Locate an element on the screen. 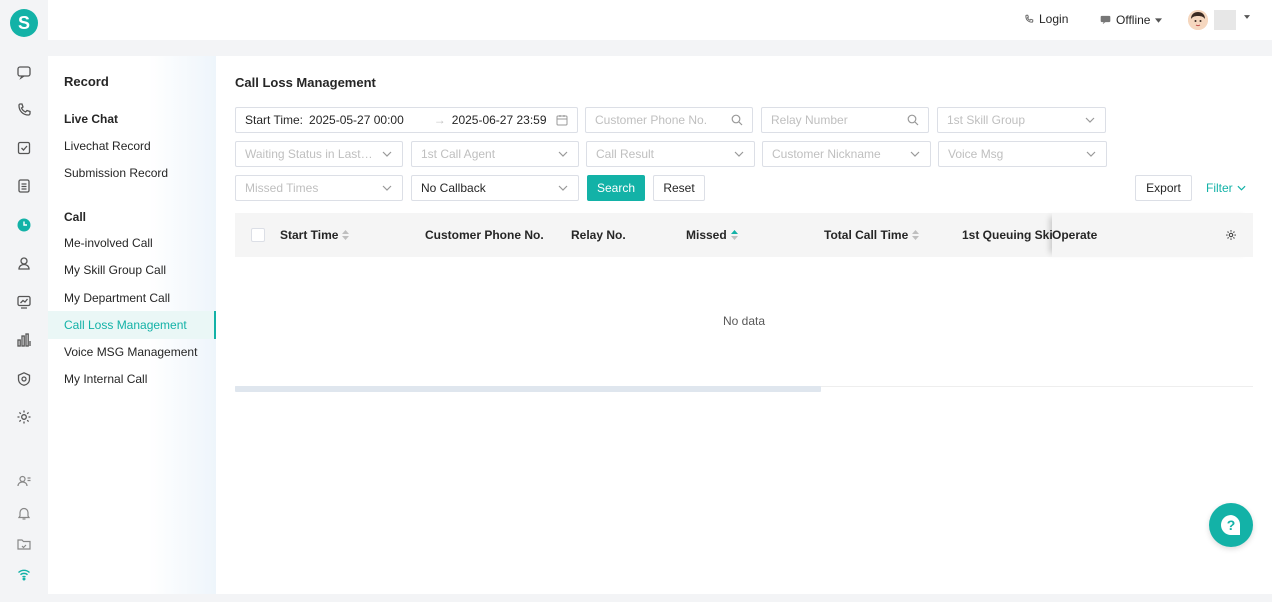  help-icon: ? is located at coordinates (1231, 525).